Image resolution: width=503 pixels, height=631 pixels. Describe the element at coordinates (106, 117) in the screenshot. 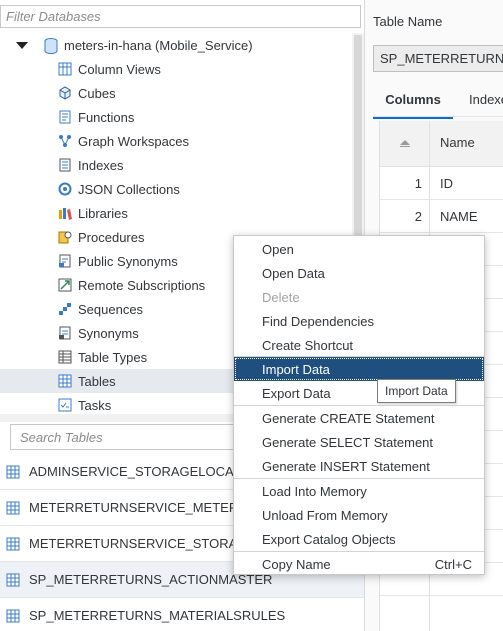

I see `tree-item-label: Functions` at that location.